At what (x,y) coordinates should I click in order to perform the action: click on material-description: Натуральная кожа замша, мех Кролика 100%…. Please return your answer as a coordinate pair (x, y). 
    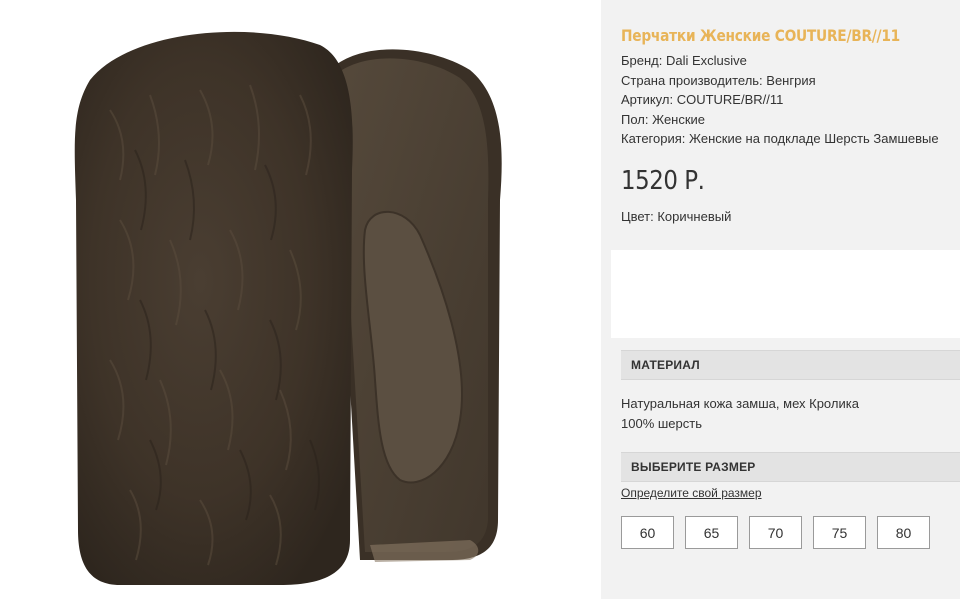
    Looking at the image, I should click on (740, 413).